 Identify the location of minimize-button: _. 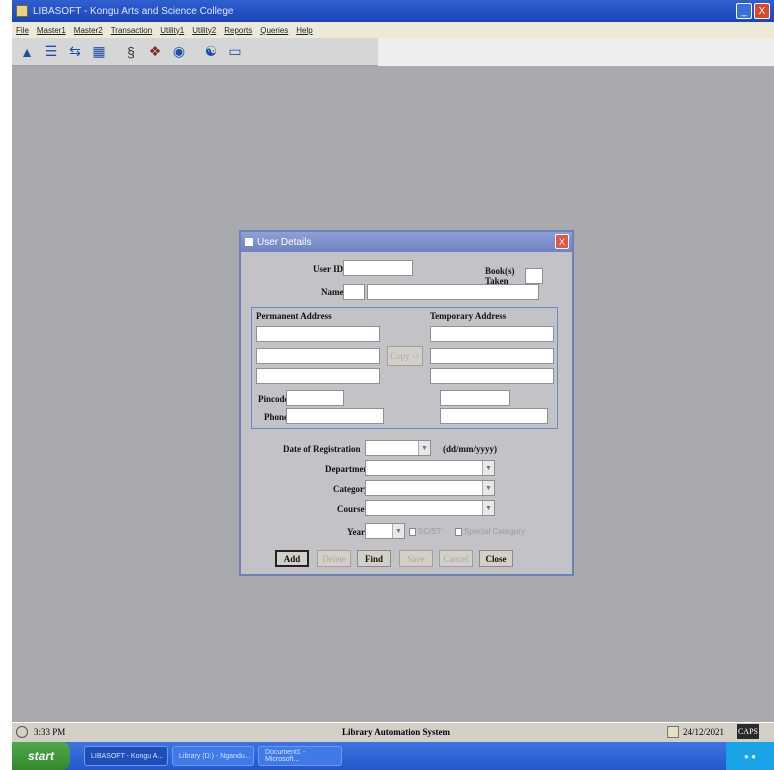
(744, 11).